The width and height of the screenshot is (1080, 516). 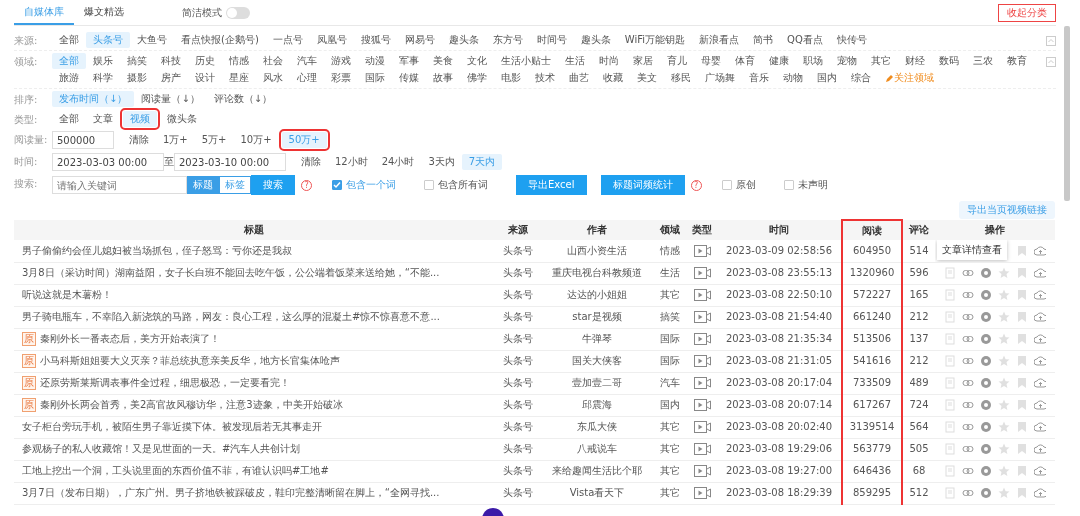 What do you see at coordinates (205, 61) in the screenshot?
I see `filter-option: 历史` at bounding box center [205, 61].